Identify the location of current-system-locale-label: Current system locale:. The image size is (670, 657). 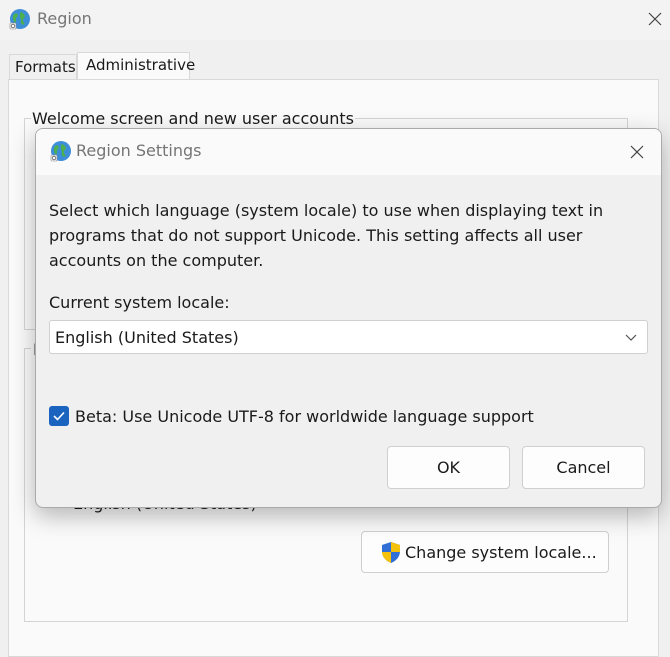
(139, 302).